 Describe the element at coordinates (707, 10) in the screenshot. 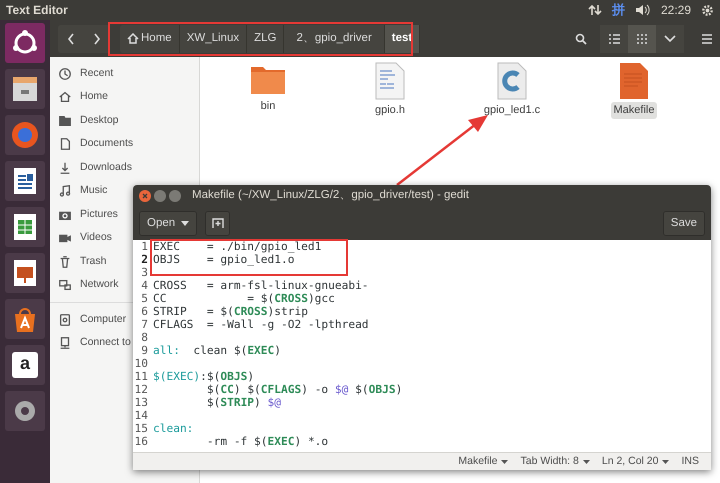

I see `gear-icon` at that location.